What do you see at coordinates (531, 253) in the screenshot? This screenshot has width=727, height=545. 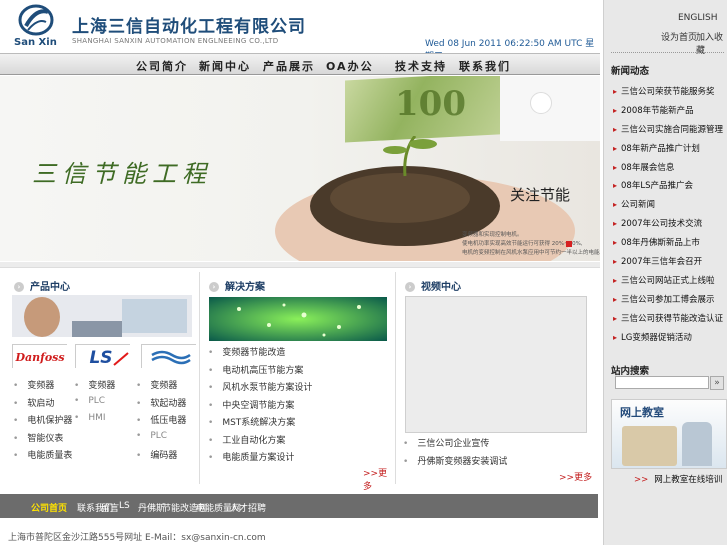 I see `banner-caption-line: 电机的变频控制在风机水泵应用中可节约一半以上的电能。` at bounding box center [531, 253].